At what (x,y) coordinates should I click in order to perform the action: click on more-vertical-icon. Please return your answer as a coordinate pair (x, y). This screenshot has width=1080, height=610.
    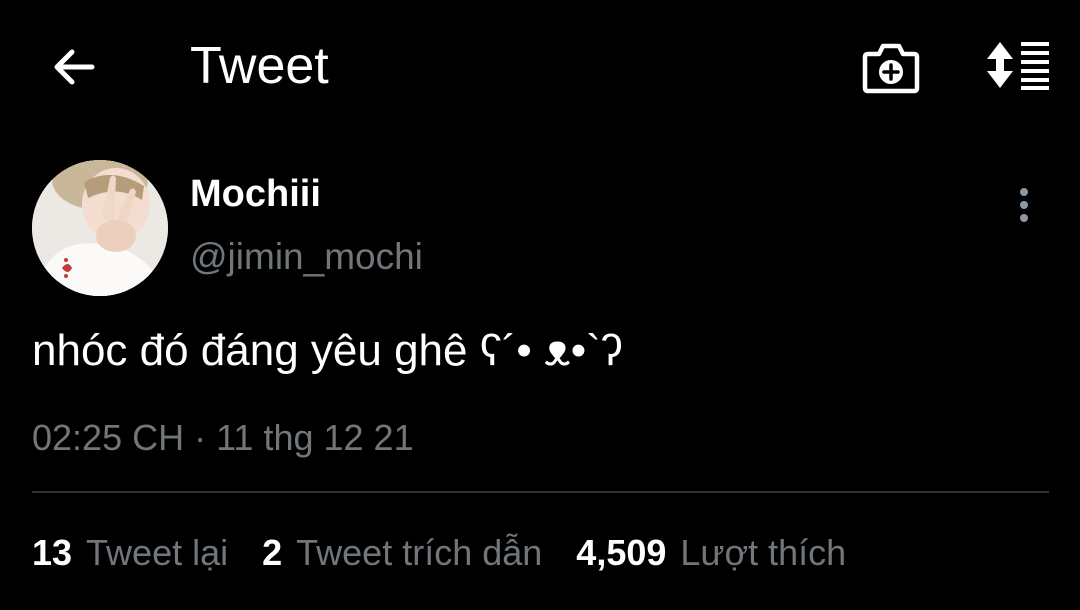
    Looking at the image, I should click on (1024, 206).